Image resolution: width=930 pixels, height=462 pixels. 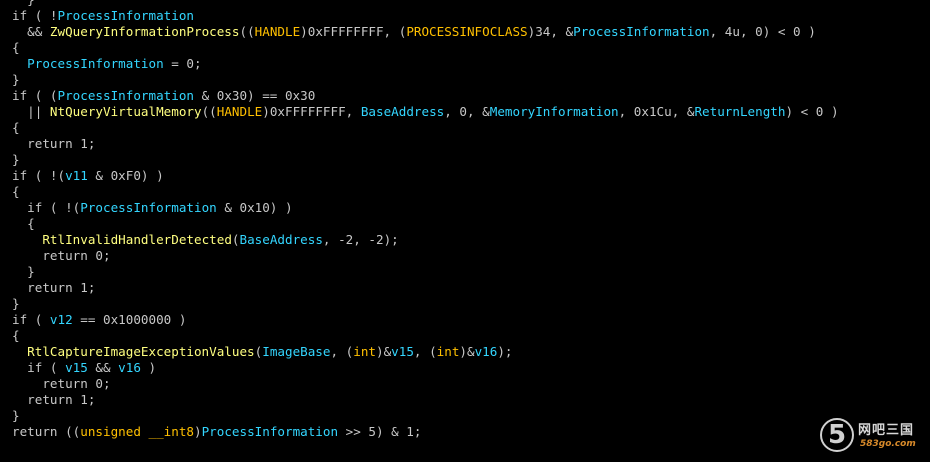 What do you see at coordinates (311, 111) in the screenshot?
I see `code-token: )0xFFFFFFFF,` at bounding box center [311, 111].